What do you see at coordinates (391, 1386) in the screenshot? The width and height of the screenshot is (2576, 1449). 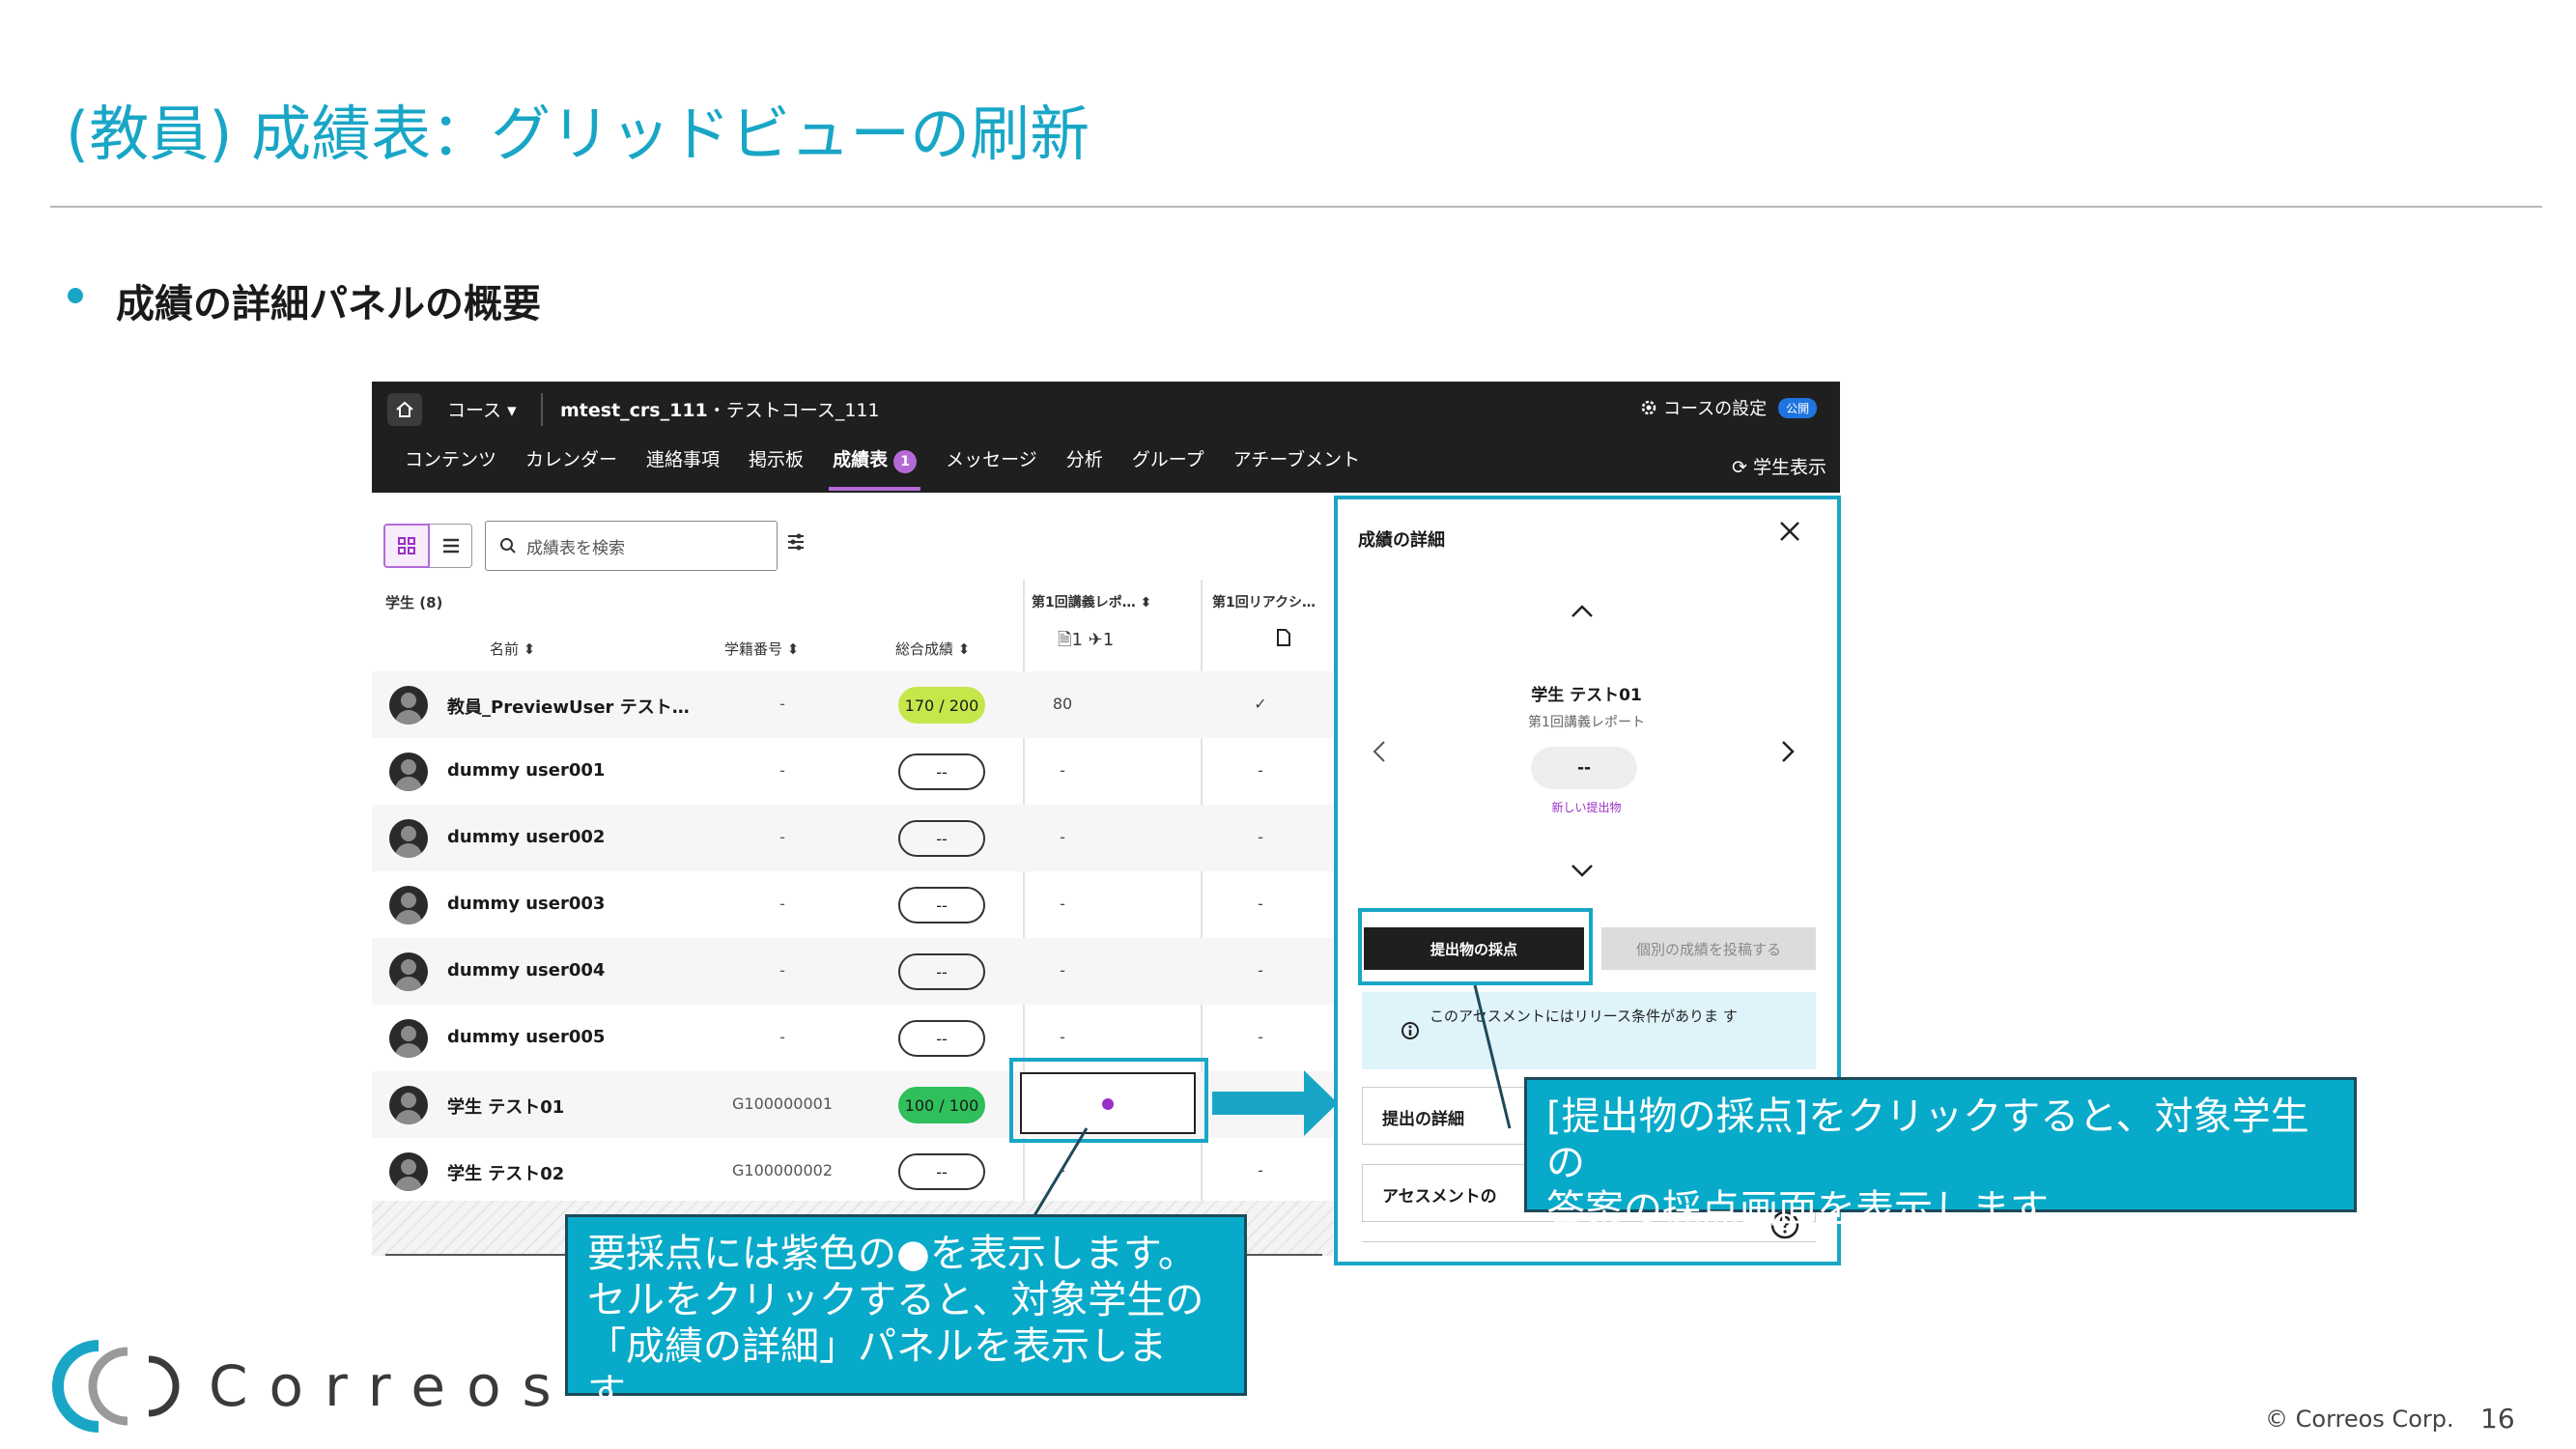 I see `logo-wordmark: Correos` at bounding box center [391, 1386].